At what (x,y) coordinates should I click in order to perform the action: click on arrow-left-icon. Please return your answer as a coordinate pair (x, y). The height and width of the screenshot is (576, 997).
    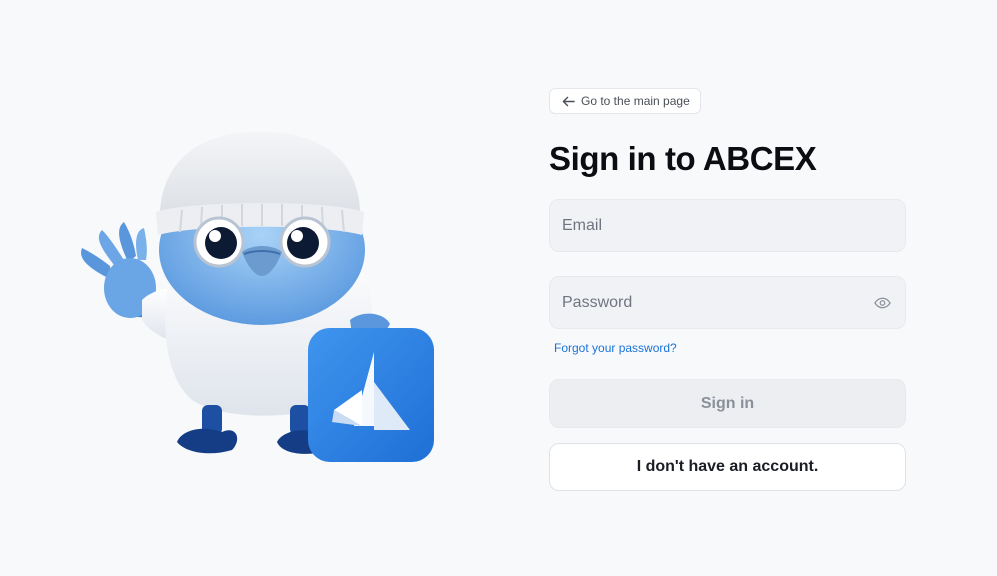
    Looking at the image, I should click on (568, 101).